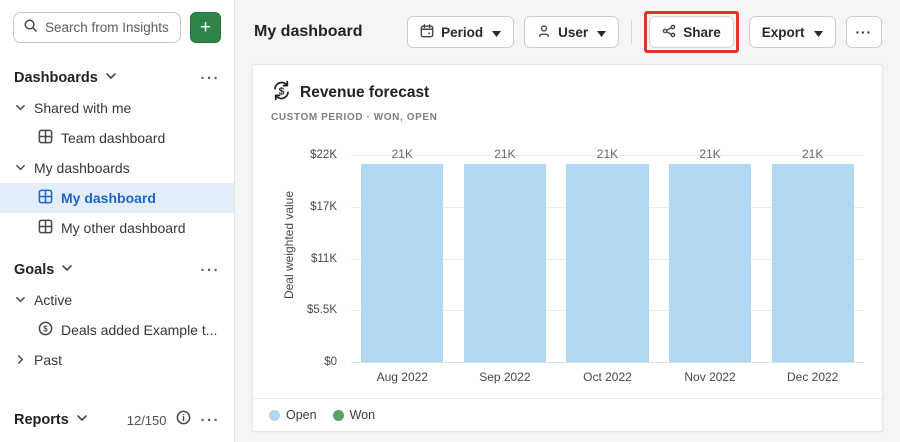  I want to click on export-button: Export, so click(792, 32).